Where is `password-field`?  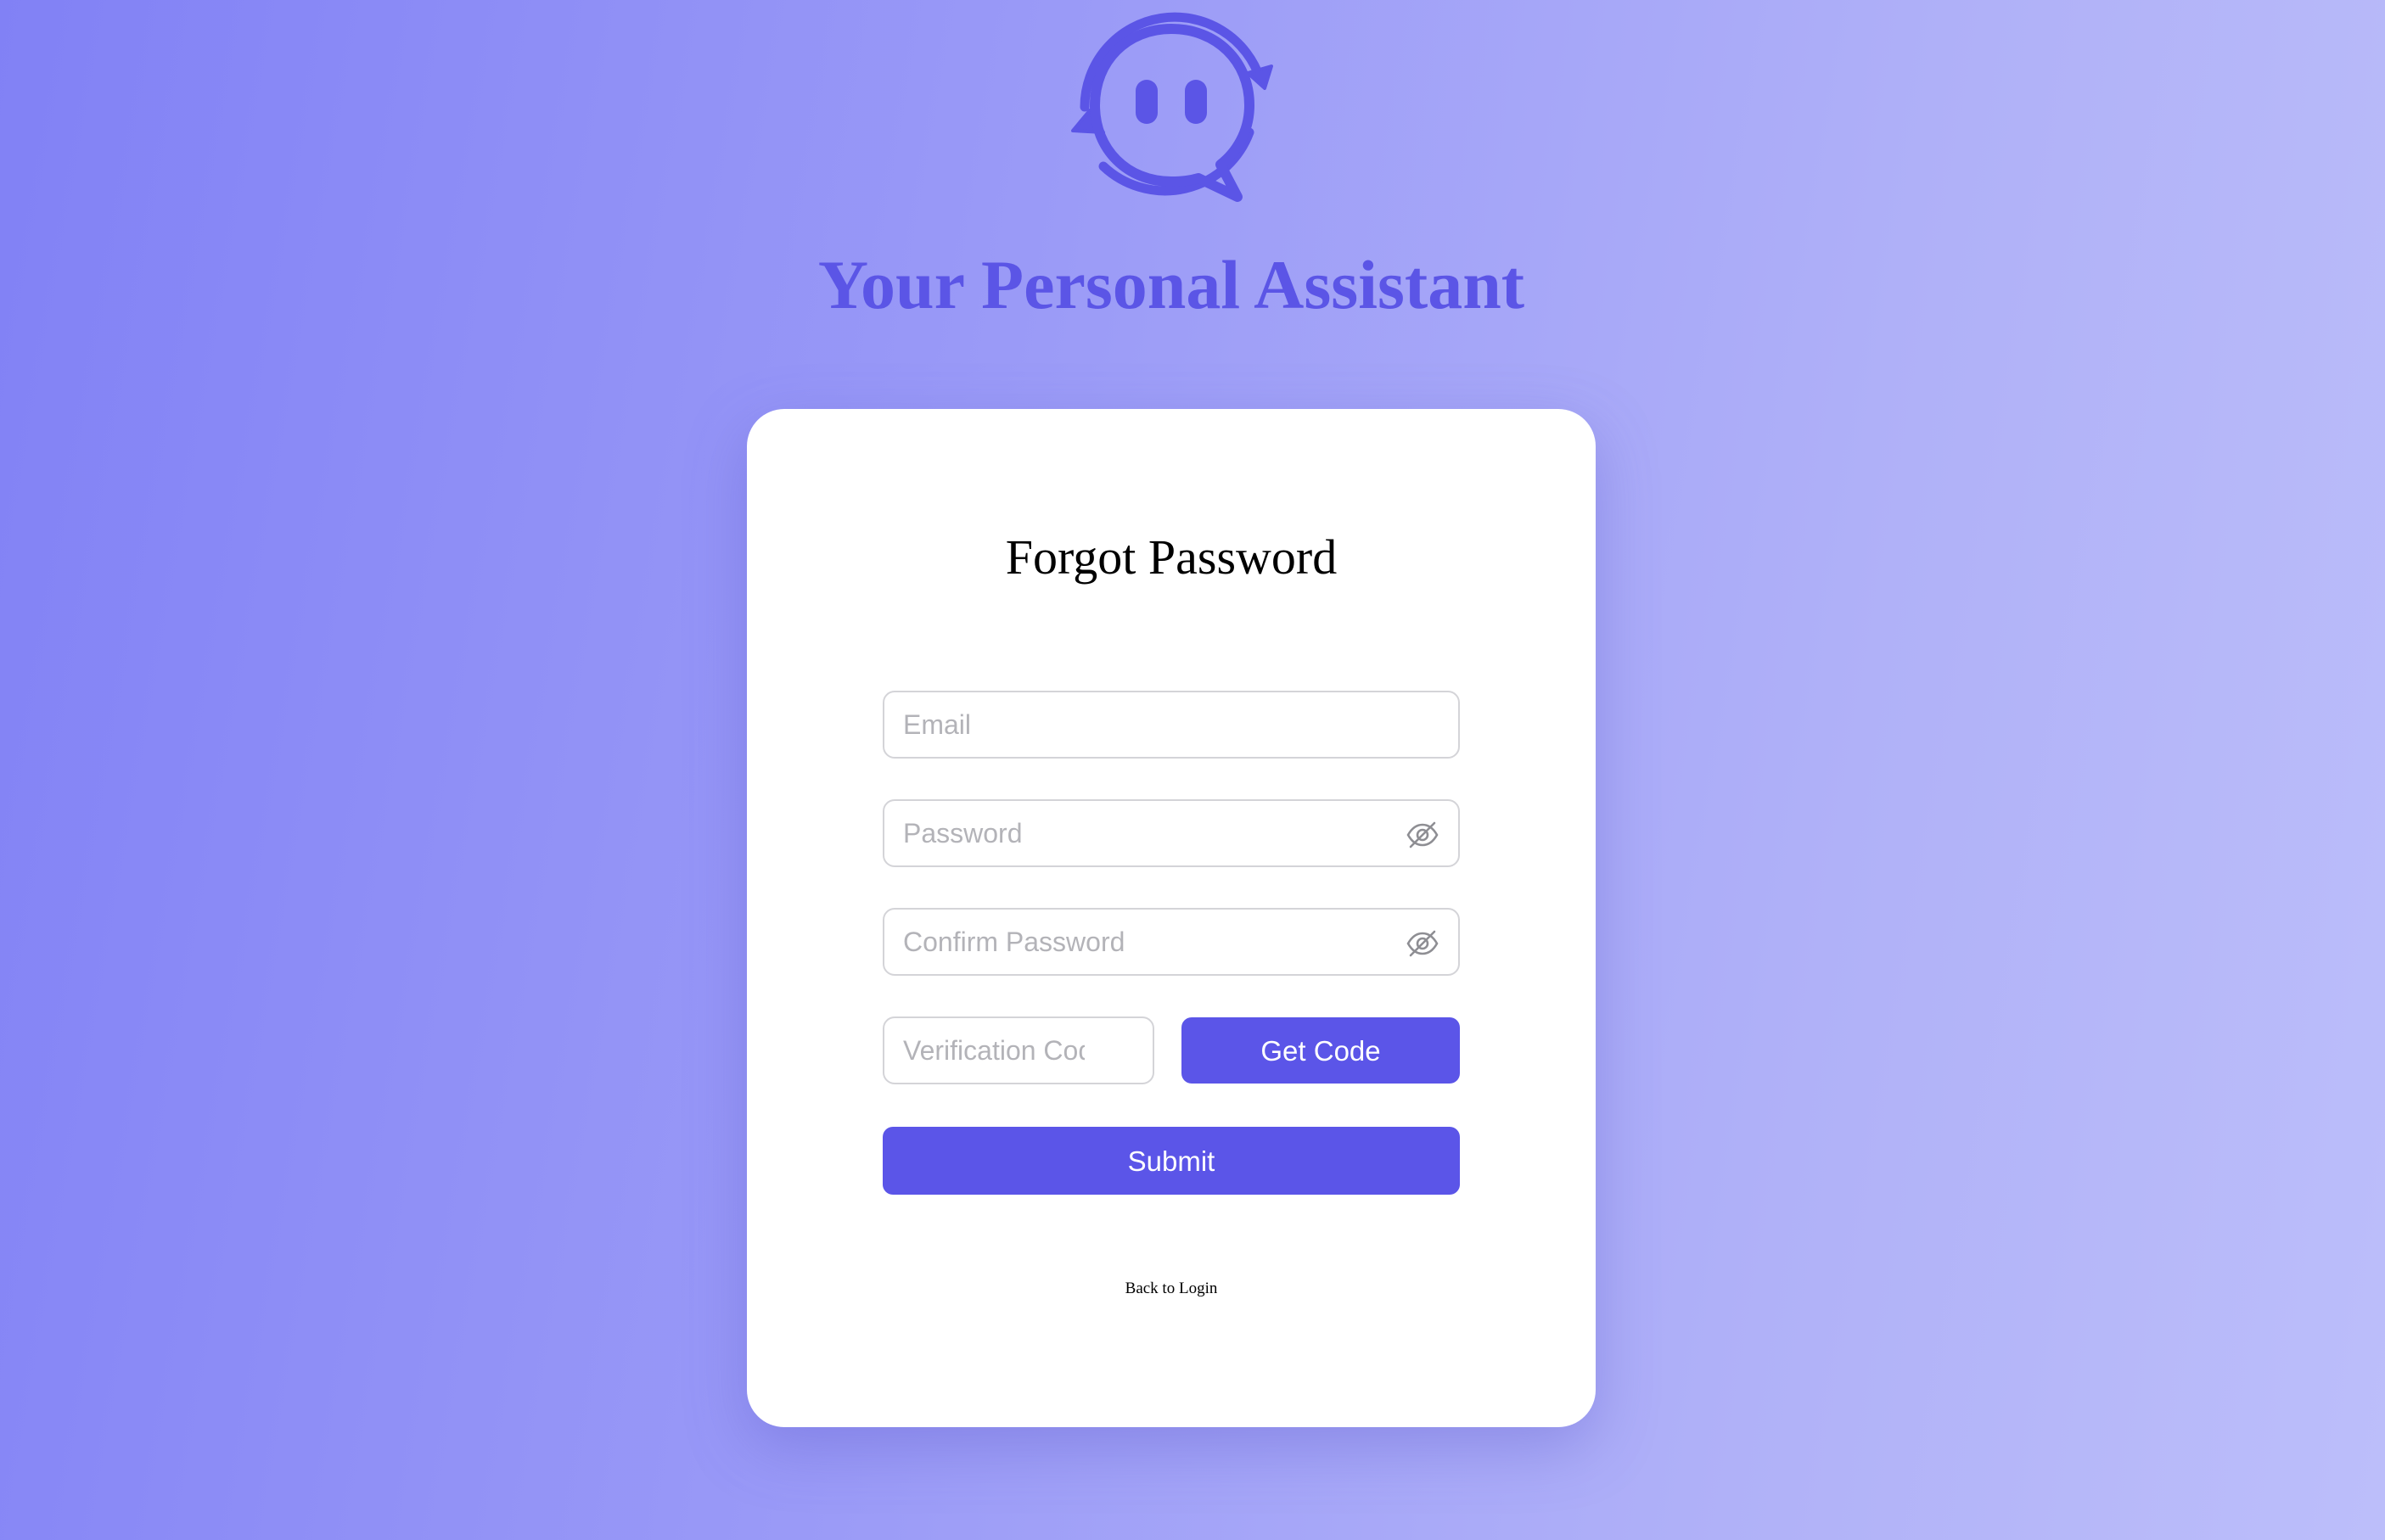 password-field is located at coordinates (1171, 833).